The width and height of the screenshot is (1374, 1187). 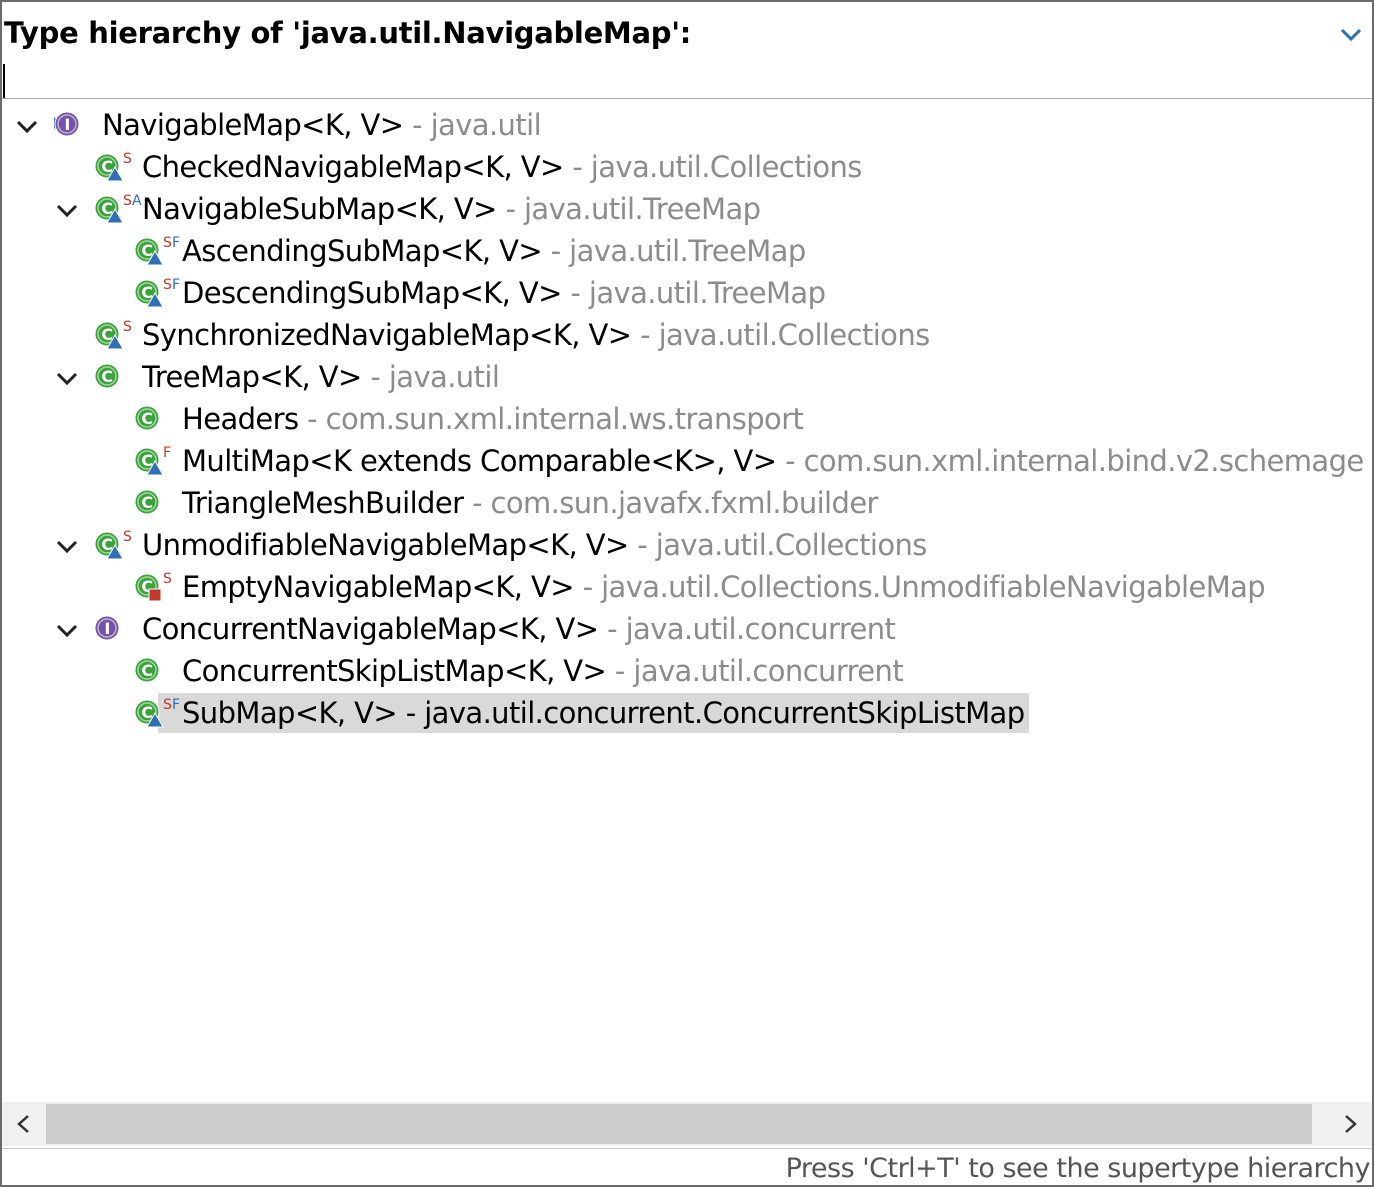 What do you see at coordinates (1350, 1124) in the screenshot?
I see `chevron-right-icon` at bounding box center [1350, 1124].